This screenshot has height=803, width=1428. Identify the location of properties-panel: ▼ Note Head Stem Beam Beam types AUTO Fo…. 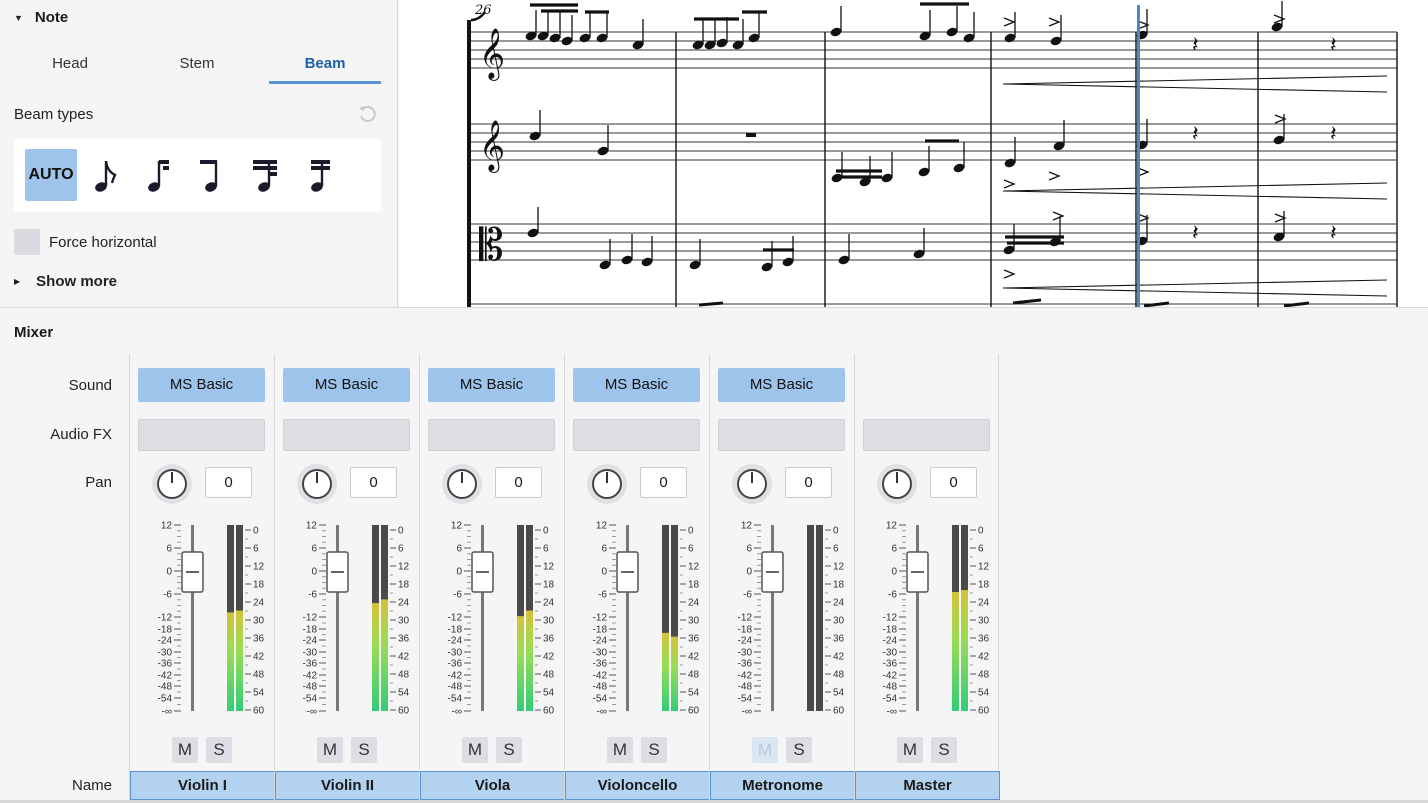
(199, 153).